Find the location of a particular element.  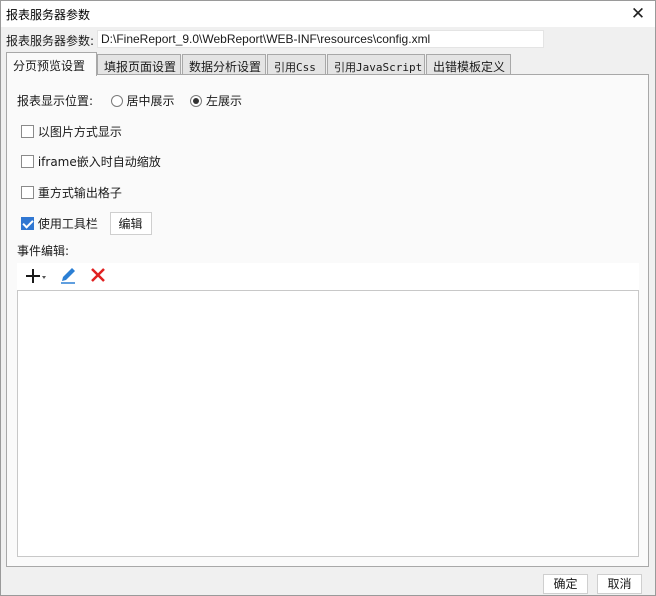

checkbox-row-iframe: iframe嵌入时自动缩放 is located at coordinates (91, 161).